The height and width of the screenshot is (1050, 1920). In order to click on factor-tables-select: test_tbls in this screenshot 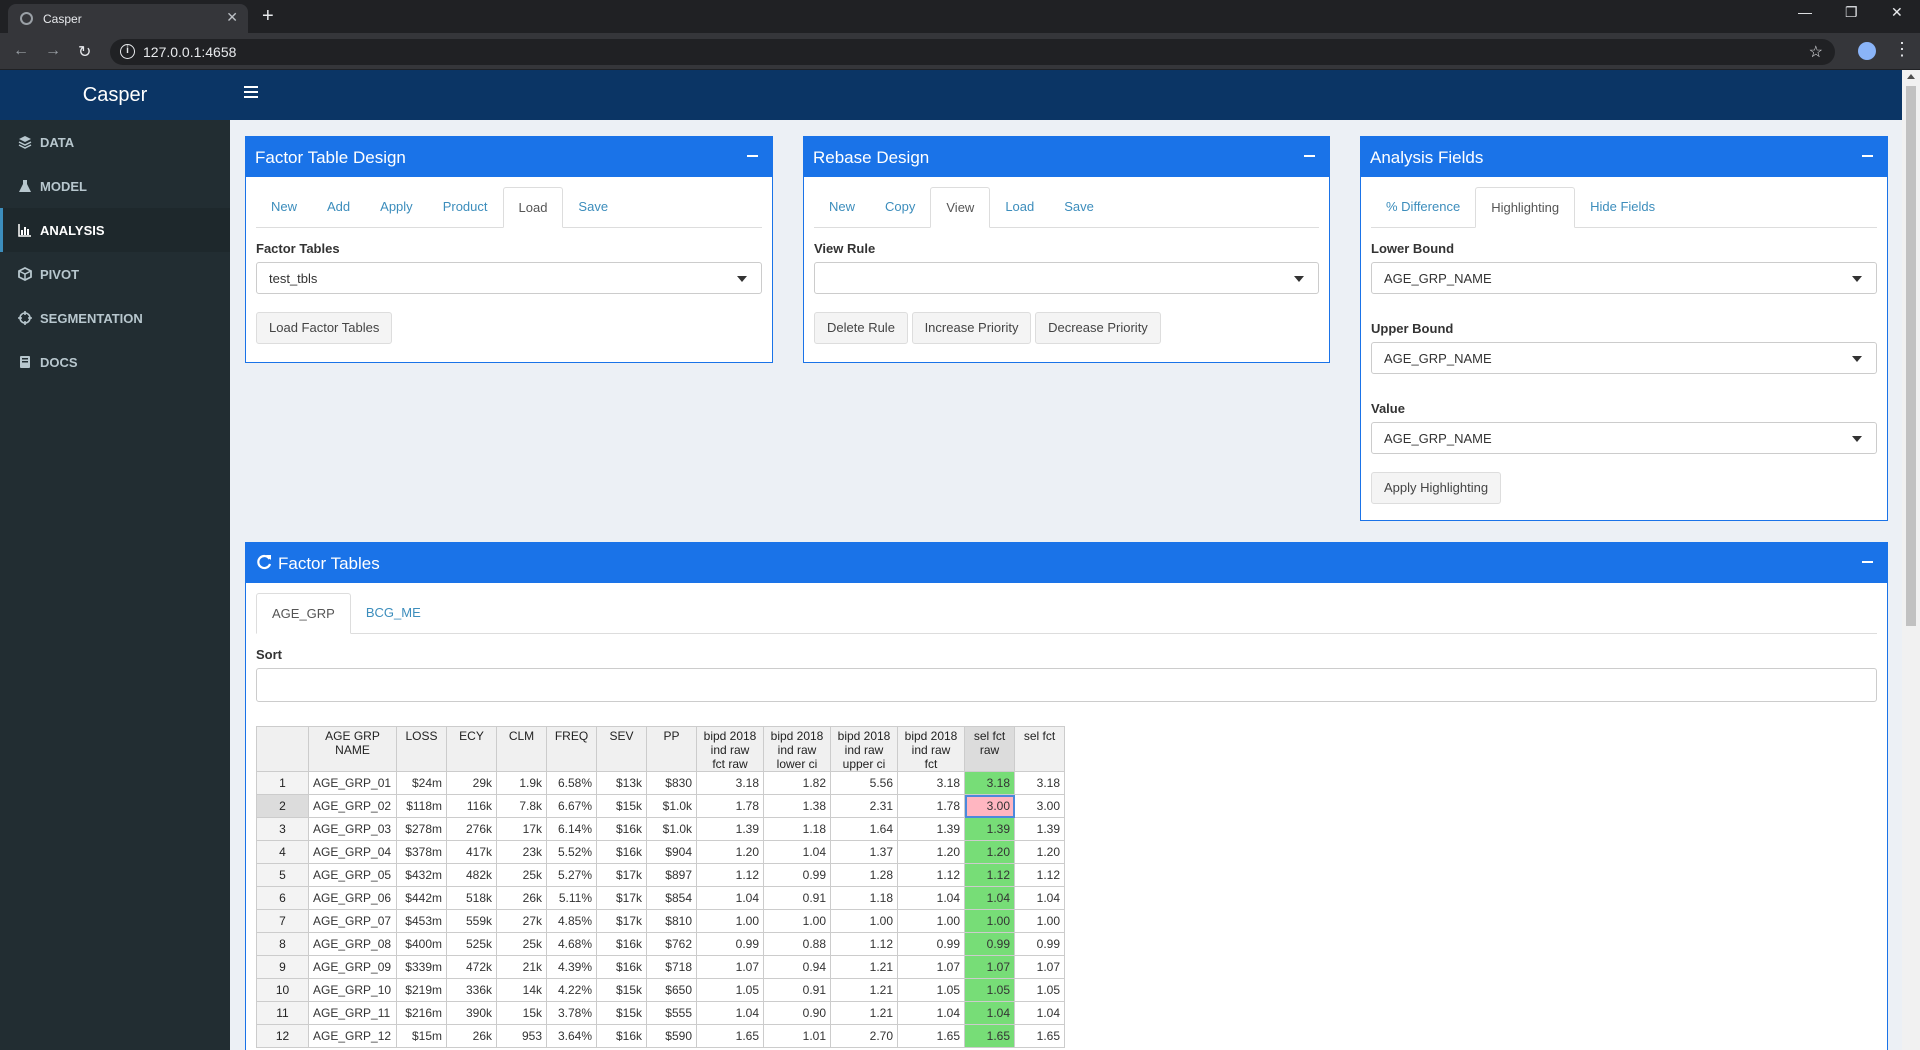, I will do `click(509, 278)`.